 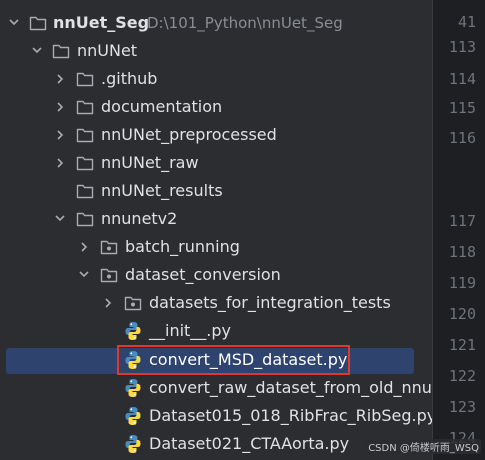 I want to click on line-number: 121, so click(x=462, y=345).